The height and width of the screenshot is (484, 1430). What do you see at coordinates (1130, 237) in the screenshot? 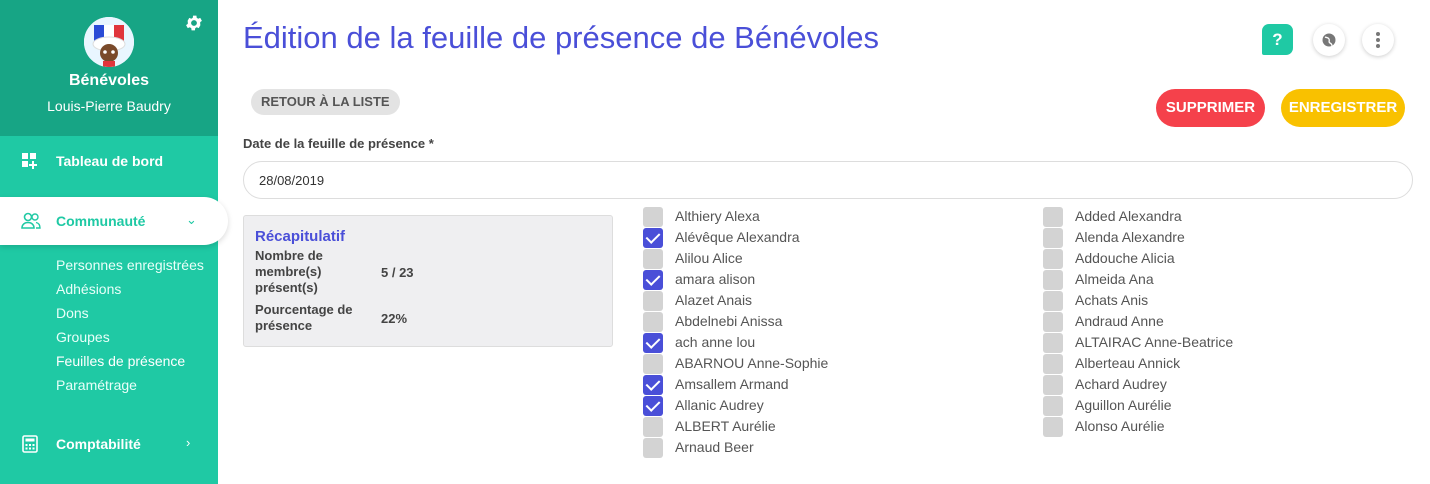
I see `member-name: Alenda Alexandre` at bounding box center [1130, 237].